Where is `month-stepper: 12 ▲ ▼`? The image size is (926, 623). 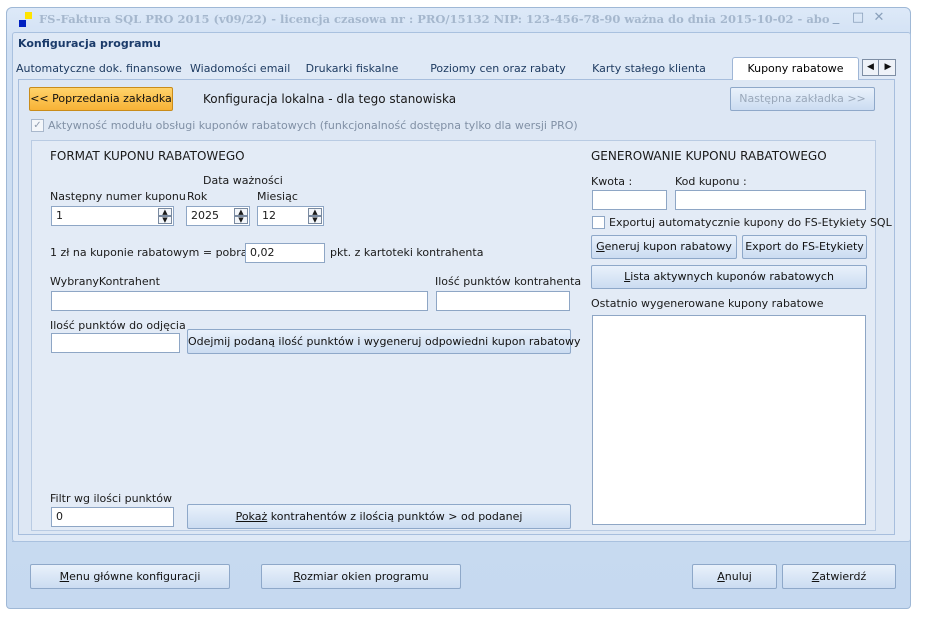 month-stepper: 12 ▲ ▼ is located at coordinates (290, 216).